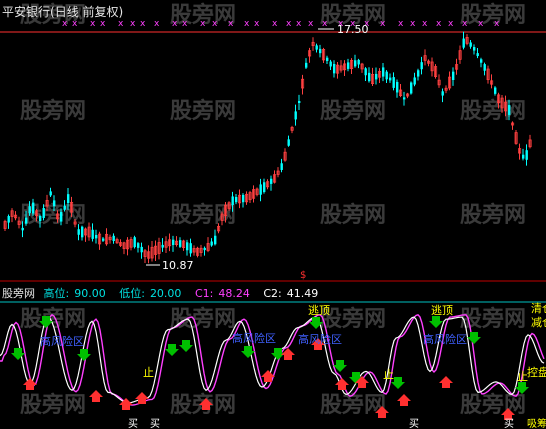 This screenshot has height=429, width=546. What do you see at coordinates (272, 293) in the screenshot?
I see `c2-label: C2:` at bounding box center [272, 293].